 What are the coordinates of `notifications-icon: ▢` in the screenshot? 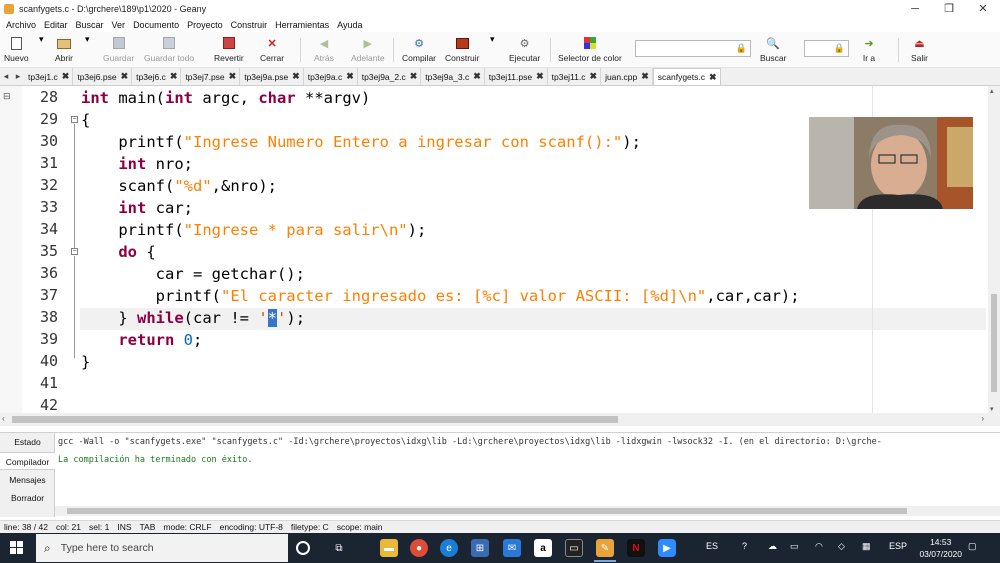 It's located at (972, 546).